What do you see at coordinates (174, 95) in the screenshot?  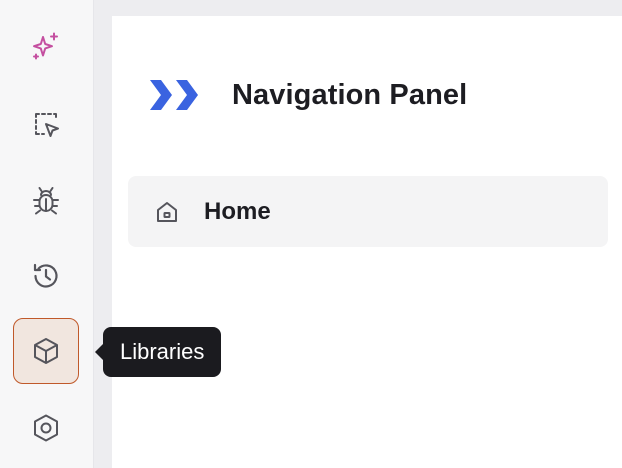 I see `brand-logo-icon` at bounding box center [174, 95].